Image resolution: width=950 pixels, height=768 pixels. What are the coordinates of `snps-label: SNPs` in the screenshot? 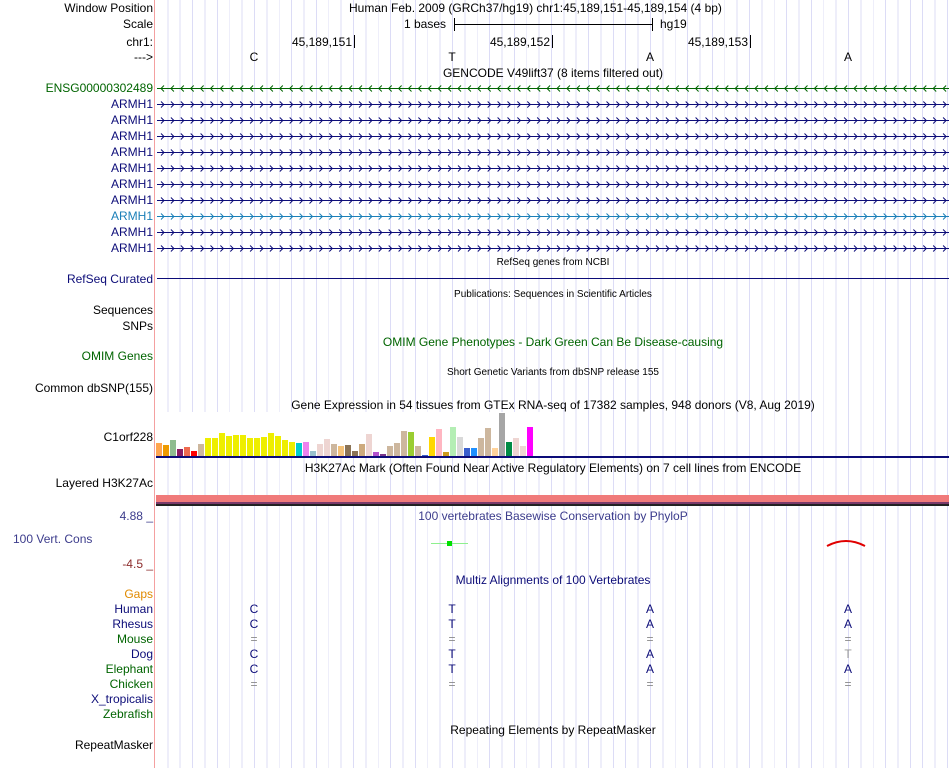 It's located at (137, 326).